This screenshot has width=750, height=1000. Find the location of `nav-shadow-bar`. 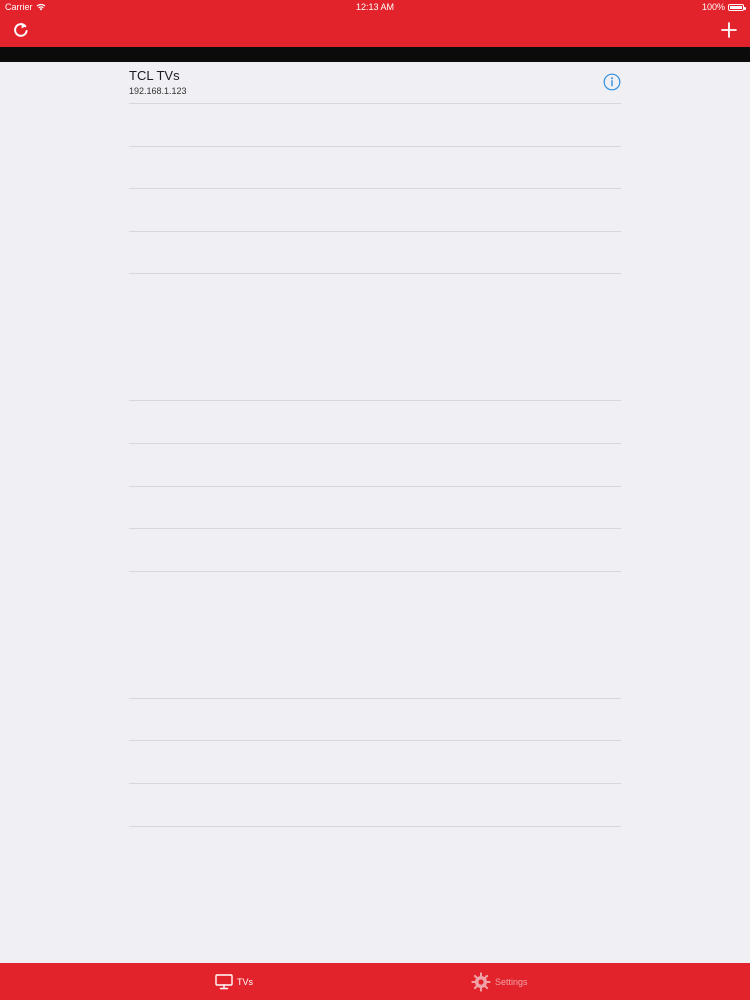

nav-shadow-bar is located at coordinates (375, 54).